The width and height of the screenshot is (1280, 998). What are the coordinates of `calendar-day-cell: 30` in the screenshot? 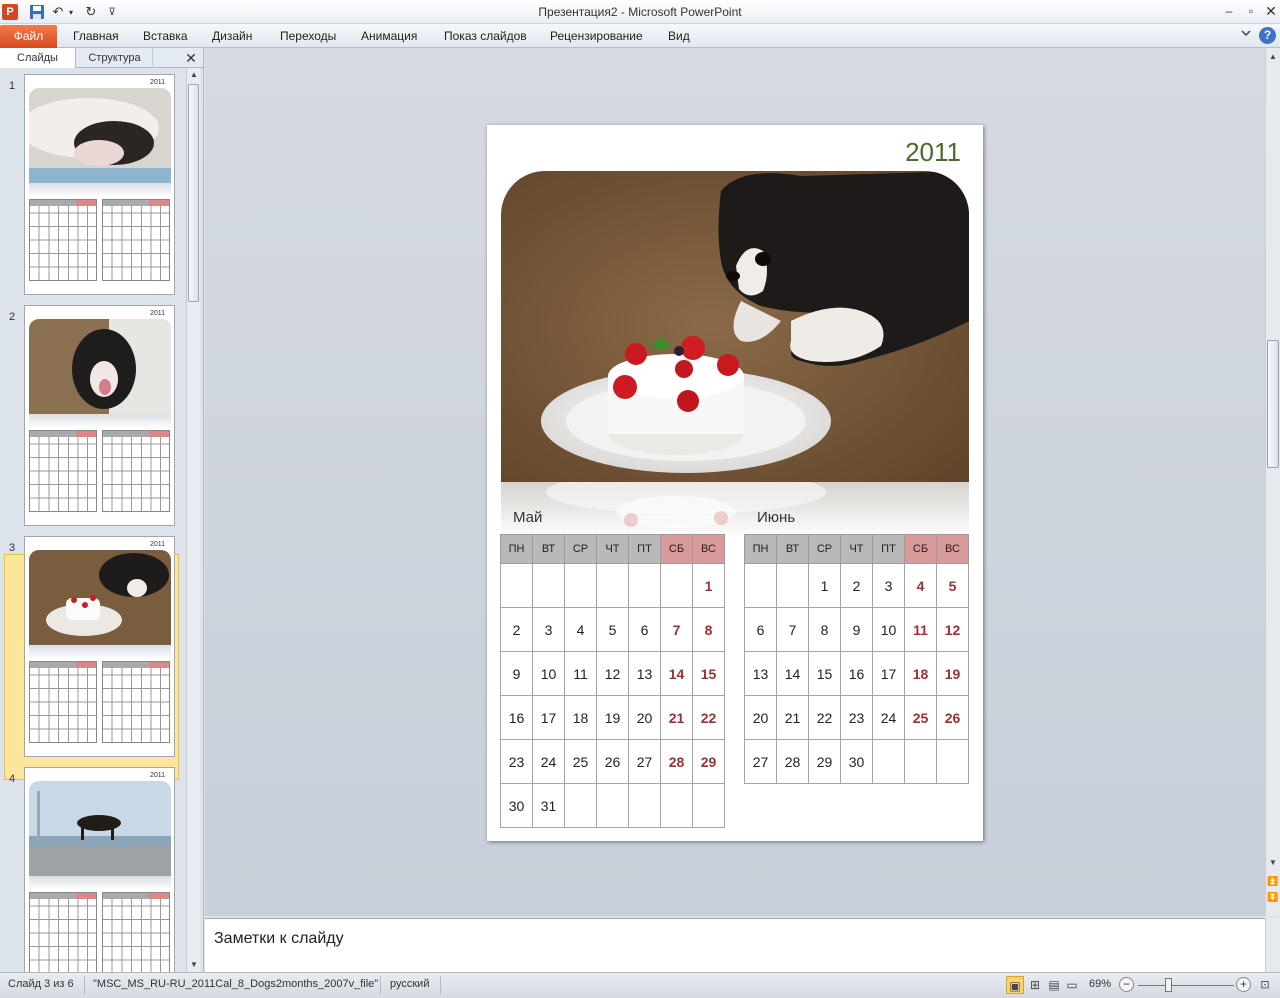 It's located at (516, 805).